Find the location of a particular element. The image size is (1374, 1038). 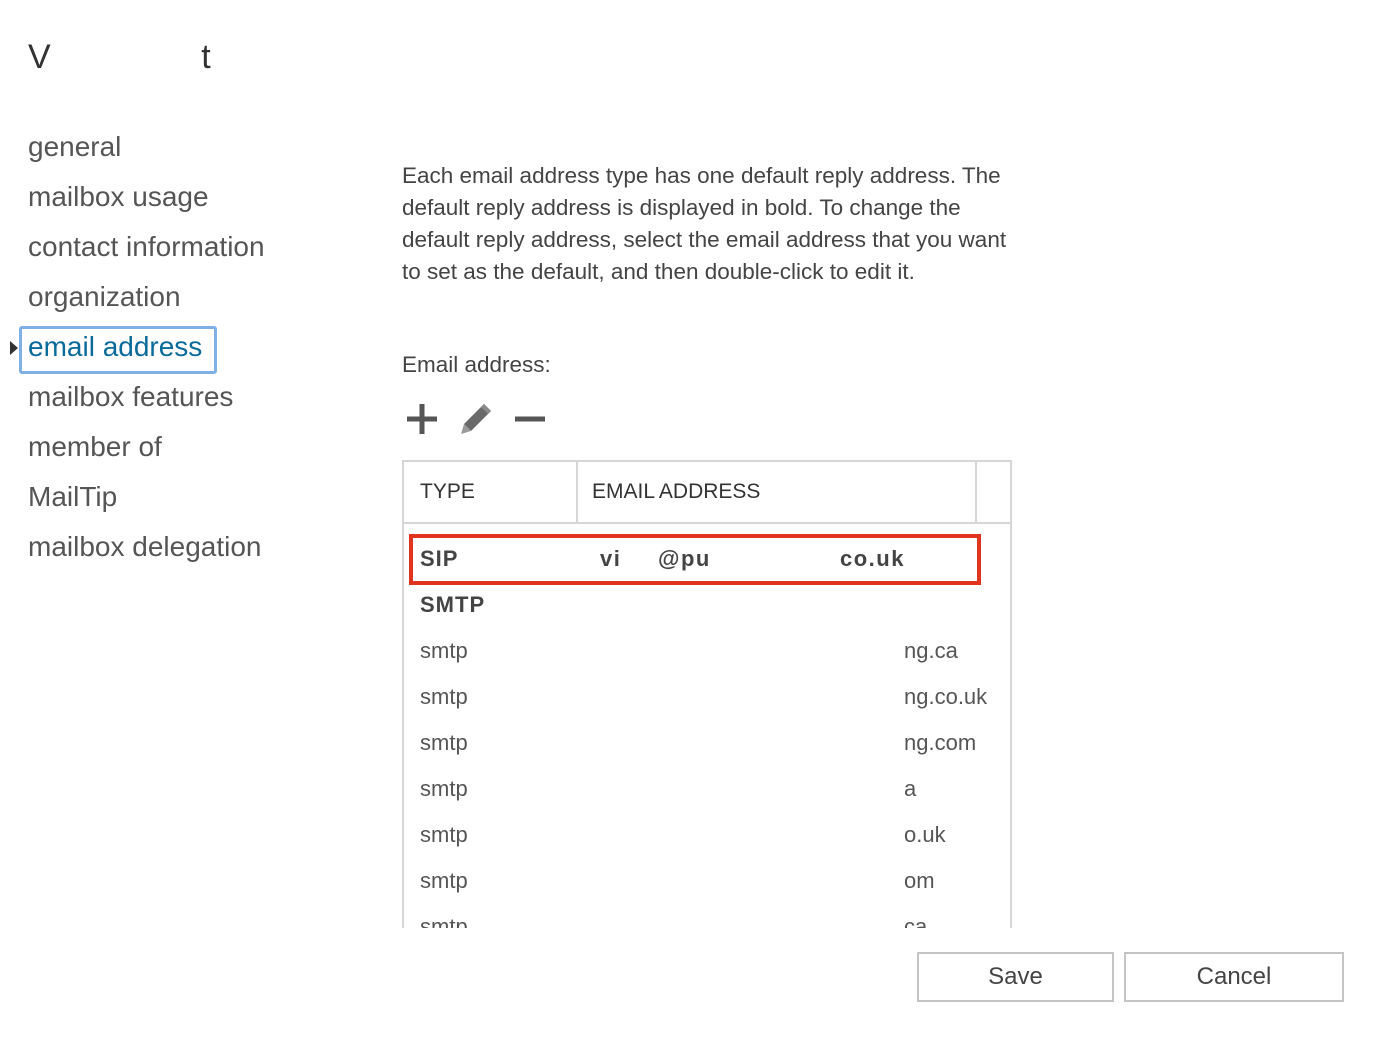

table-row: smtp o.uk is located at coordinates (707, 835).